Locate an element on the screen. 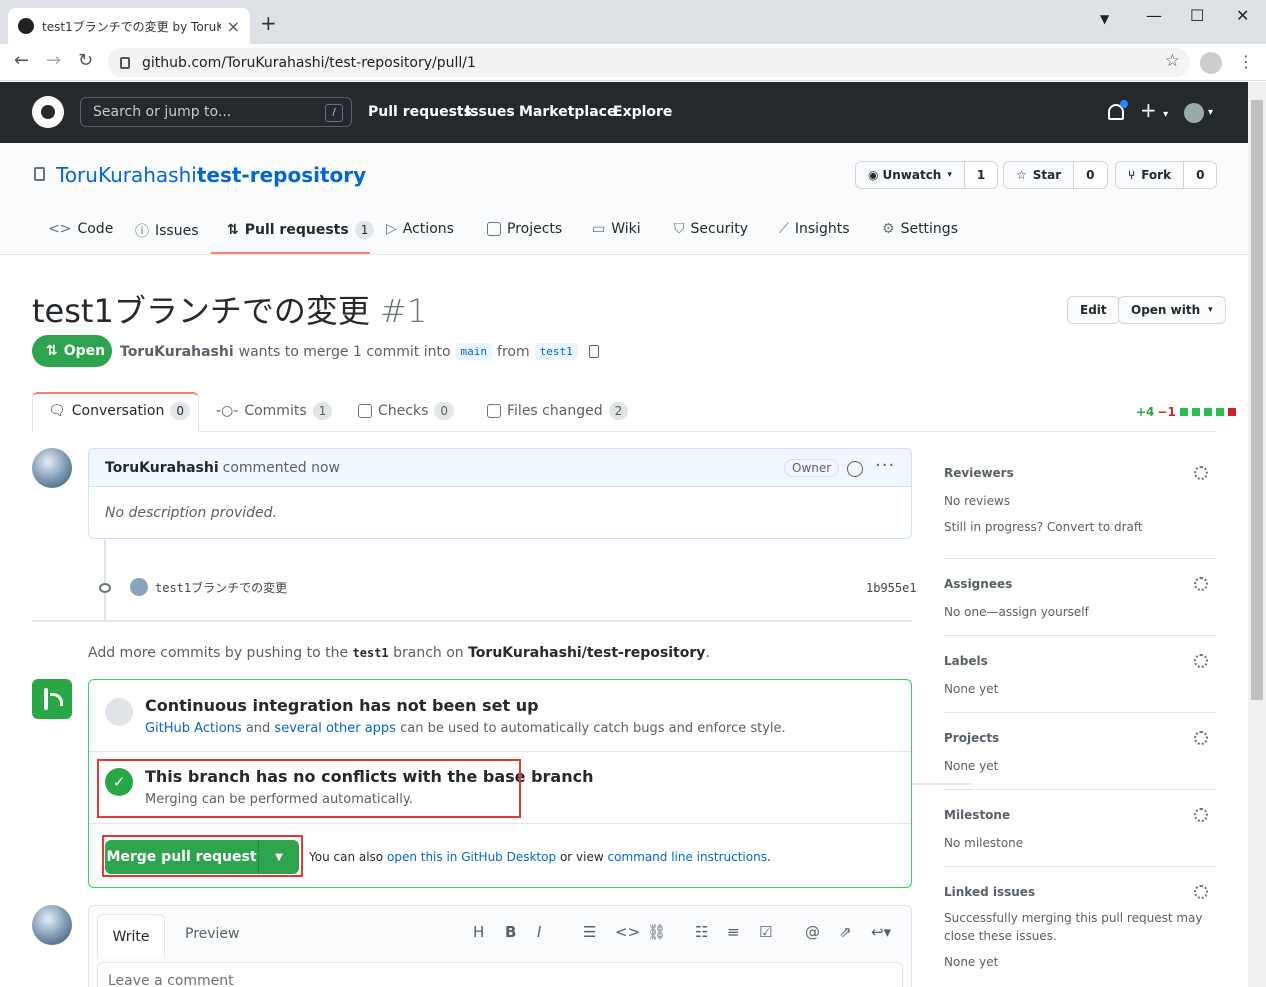 The width and height of the screenshot is (1266, 987). commit-sha-link: 1b955e1 is located at coordinates (891, 588).